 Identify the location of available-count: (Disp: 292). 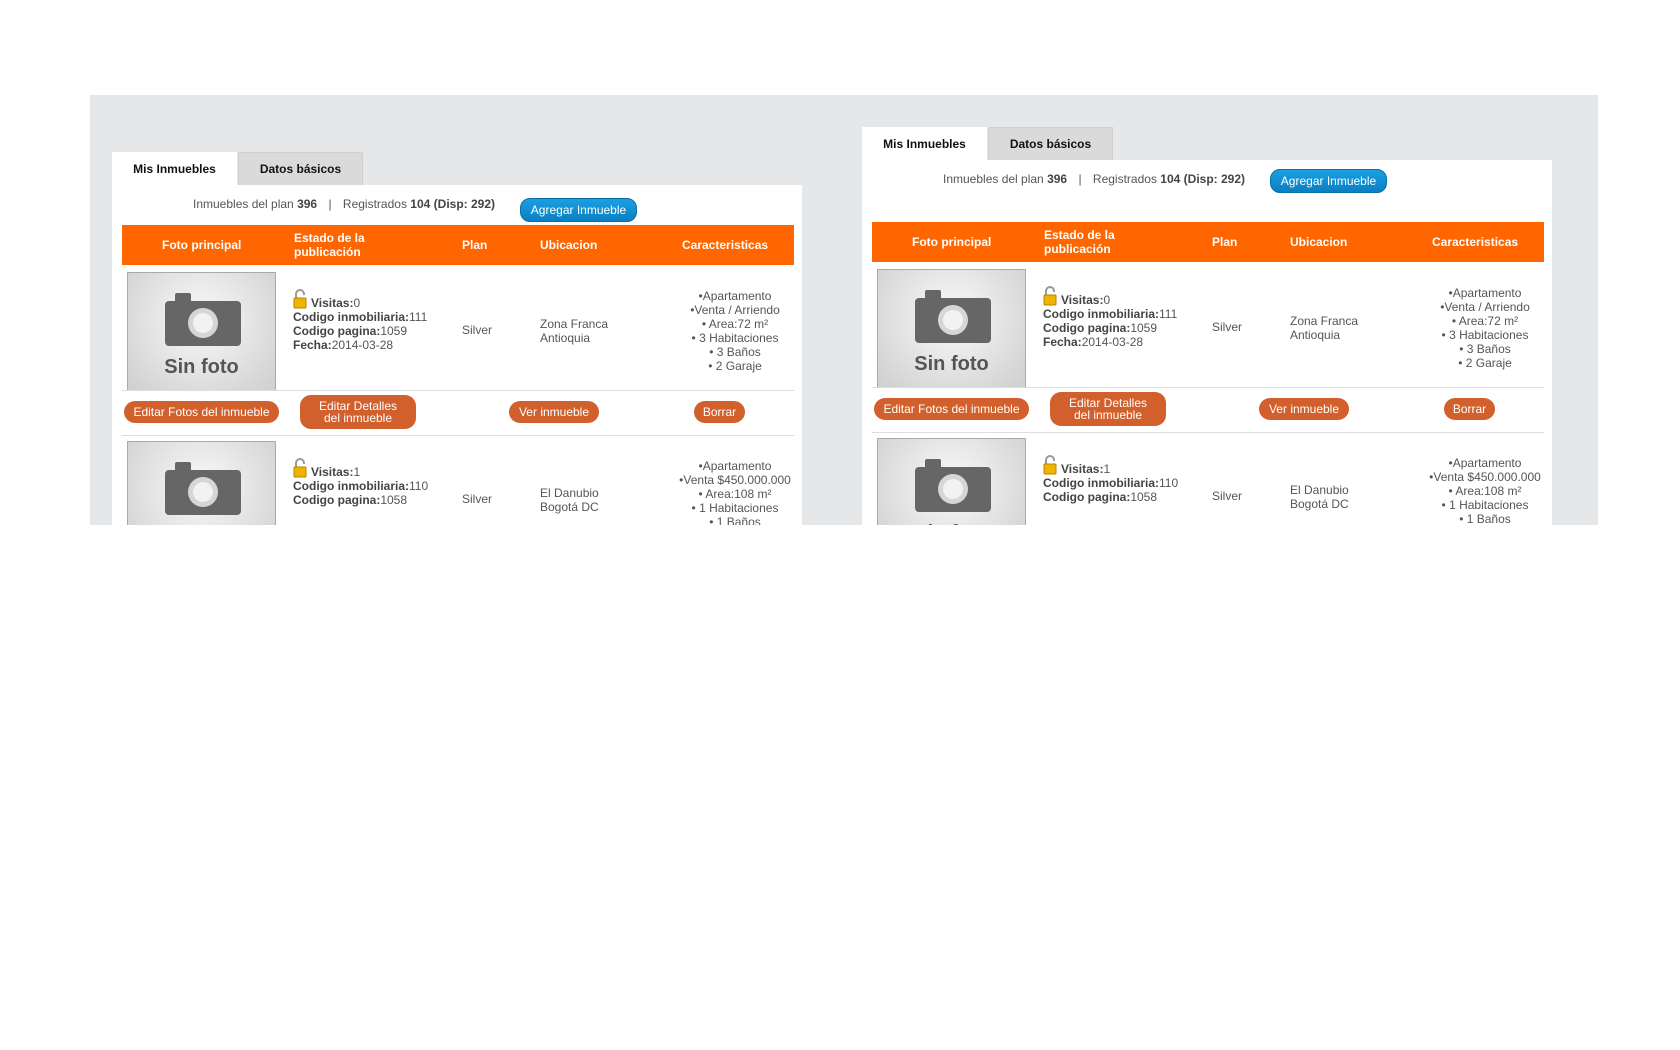
(1214, 179).